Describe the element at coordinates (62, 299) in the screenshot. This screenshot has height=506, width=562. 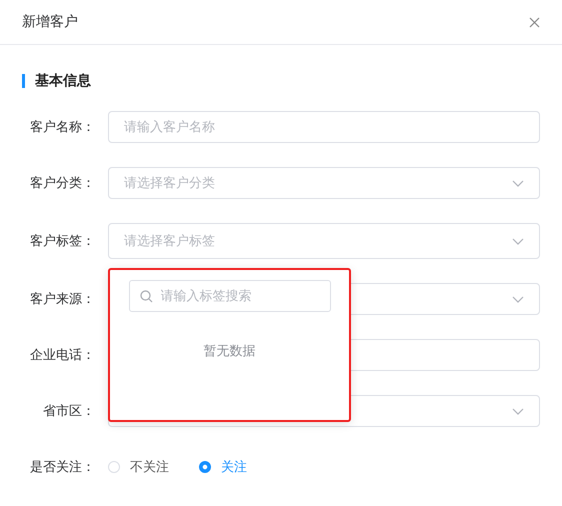
I see `field-label: 客户来源：` at that location.